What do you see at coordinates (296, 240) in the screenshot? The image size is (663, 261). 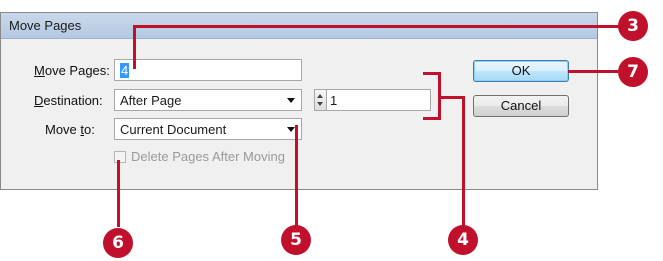 I see `callout-5: 5` at bounding box center [296, 240].